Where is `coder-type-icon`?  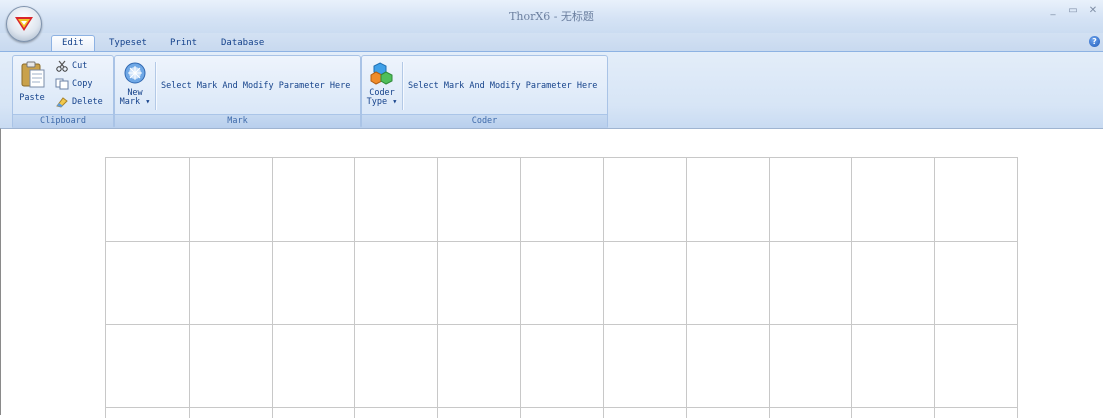 coder-type-icon is located at coordinates (381, 73).